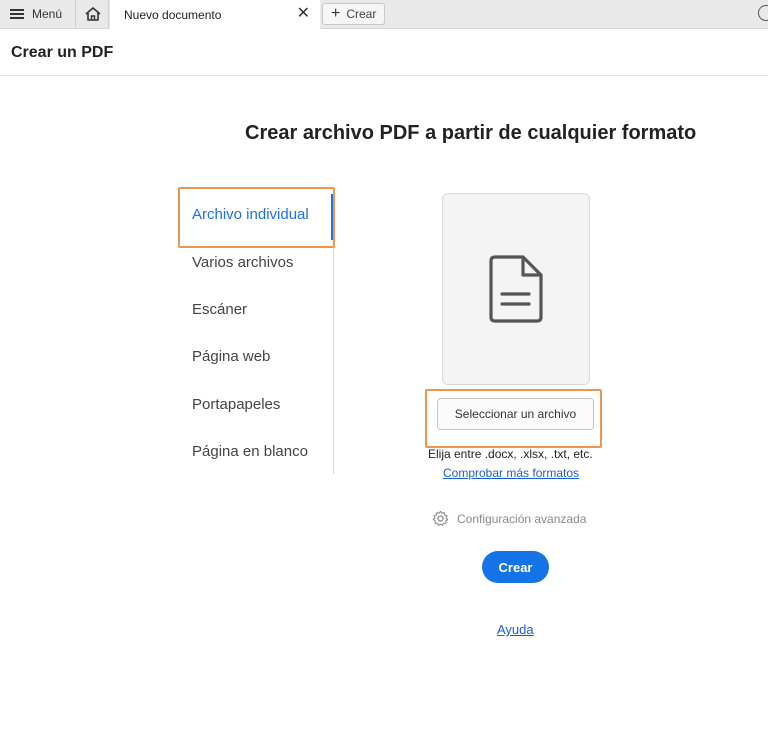  Describe the element at coordinates (47, 14) in the screenshot. I see `menu-label: Menú` at that location.